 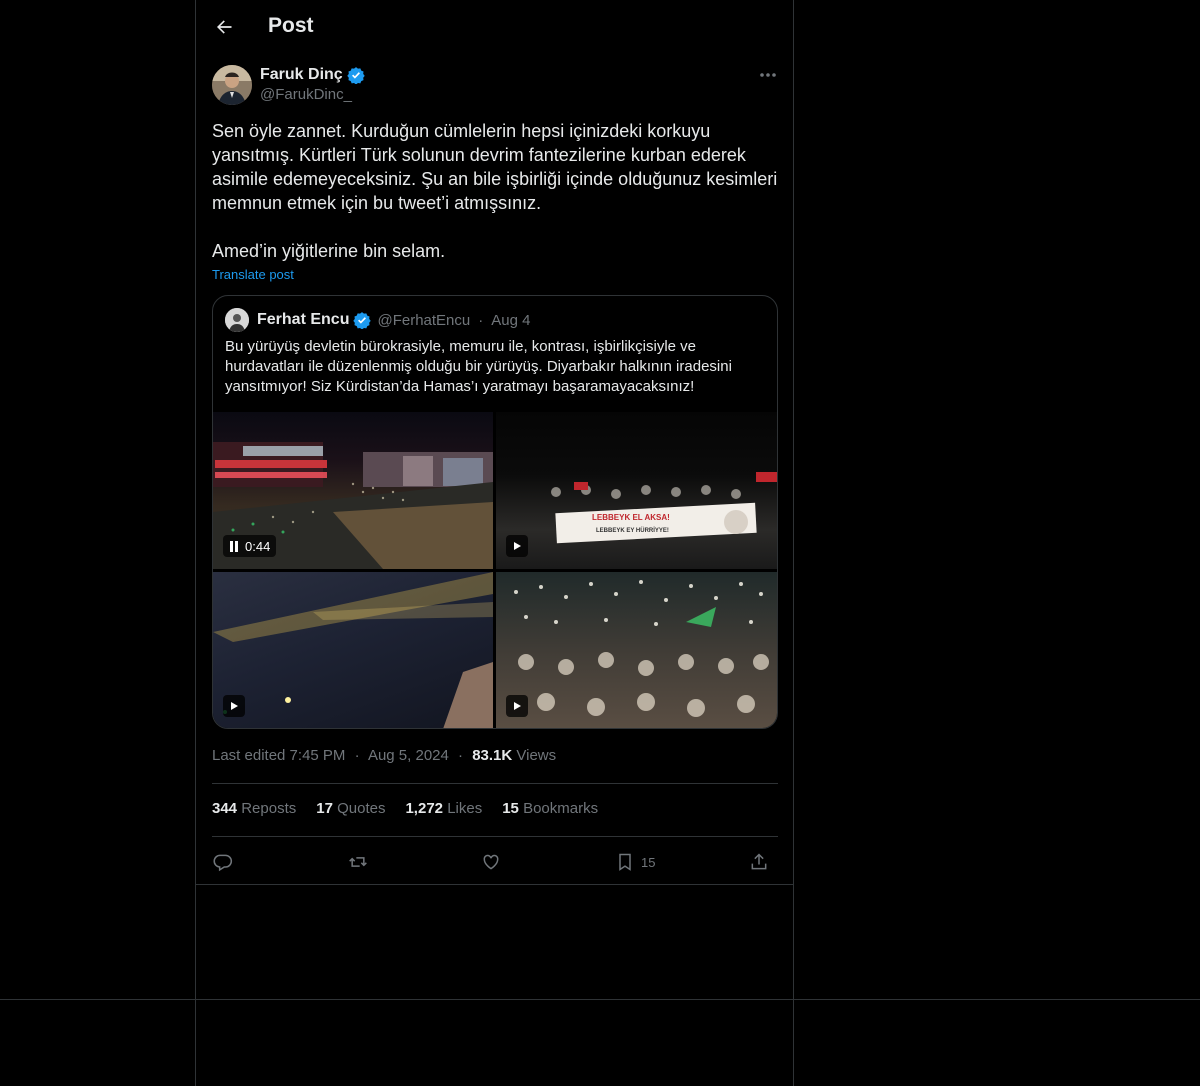 I want to click on reply-icon, so click(x=223, y=863).